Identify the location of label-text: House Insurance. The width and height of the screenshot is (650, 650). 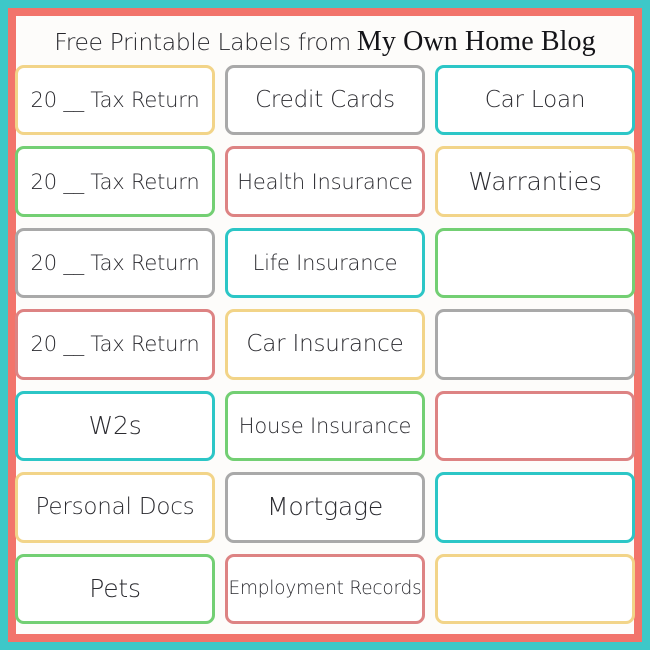
(325, 425).